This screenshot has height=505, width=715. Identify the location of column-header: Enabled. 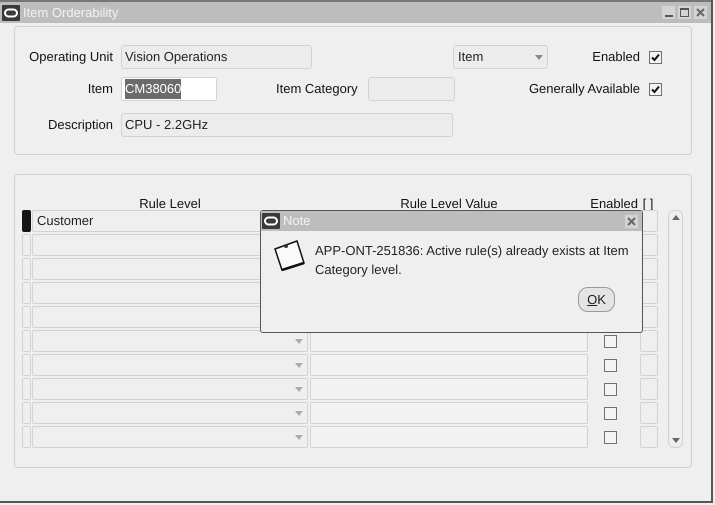
(614, 203).